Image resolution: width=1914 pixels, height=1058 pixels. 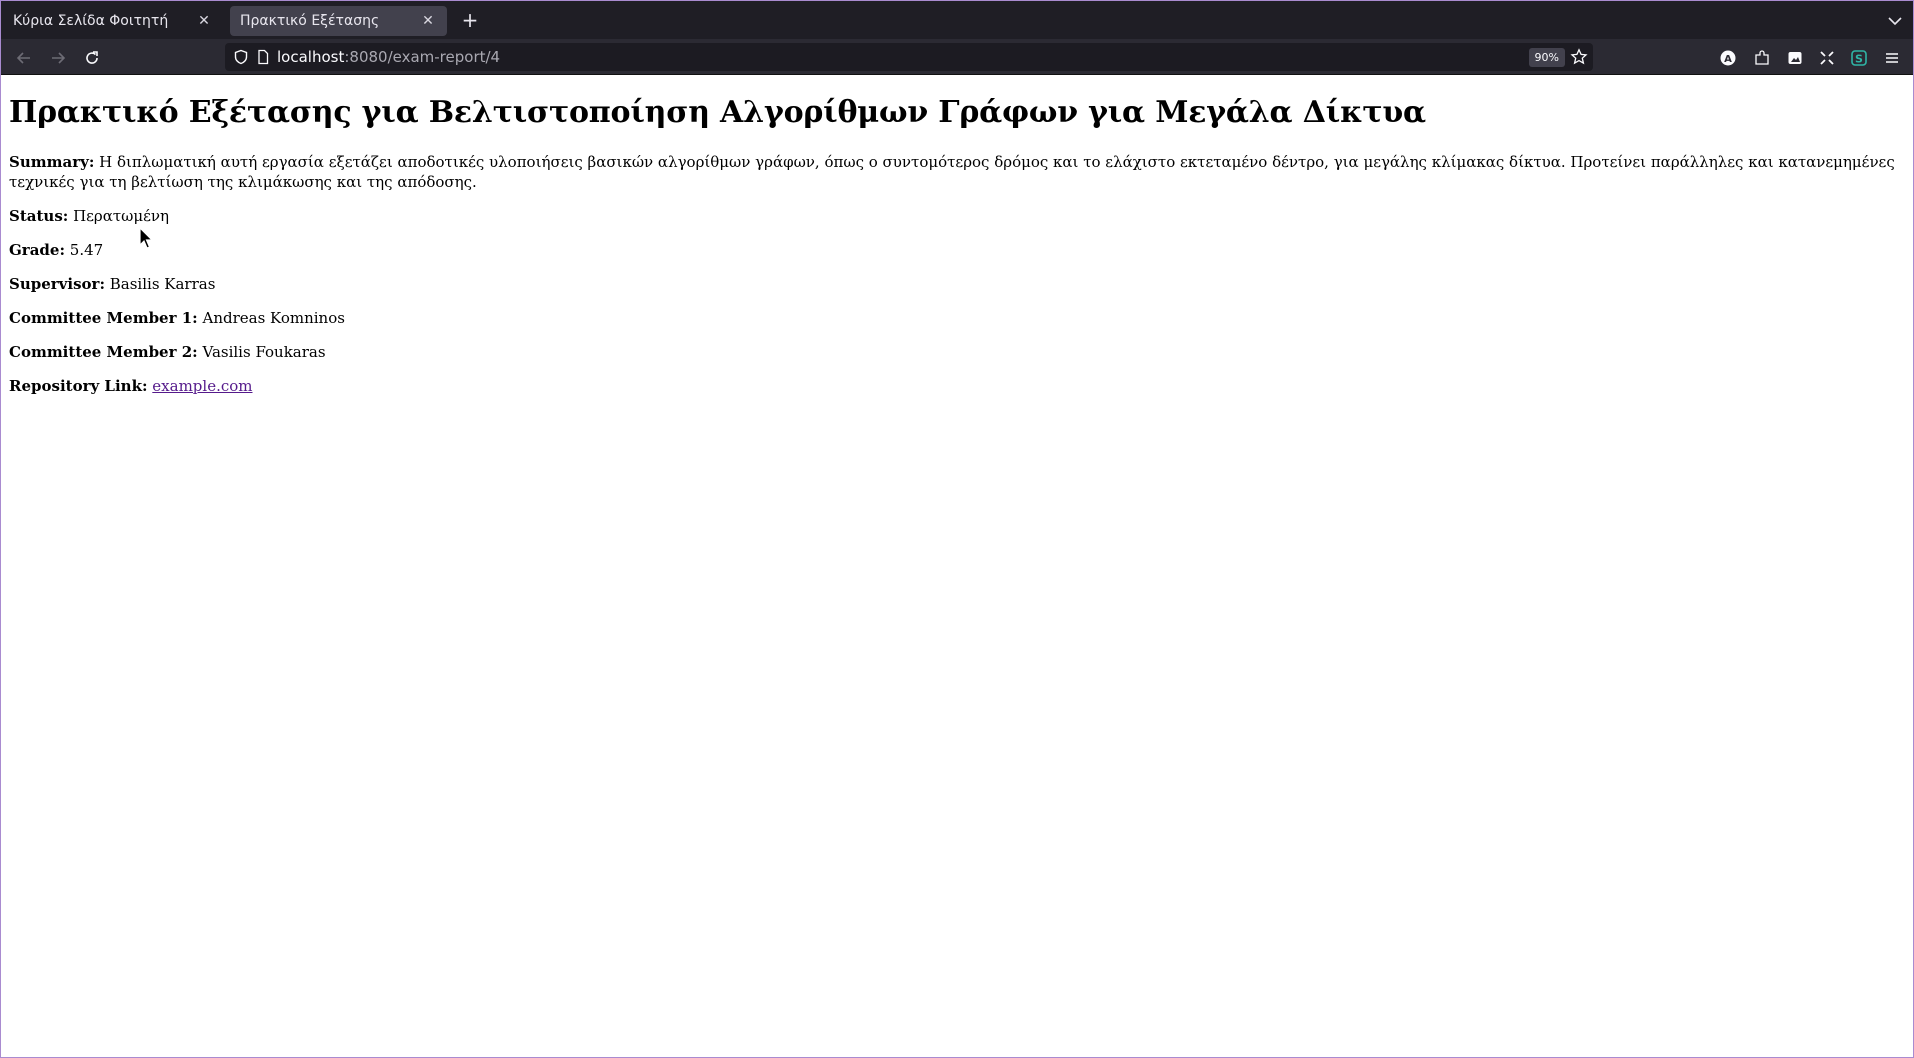 I want to click on committee-member-2-row: Committee Member 2: Vasilis Foukaras, so click(x=957, y=352).